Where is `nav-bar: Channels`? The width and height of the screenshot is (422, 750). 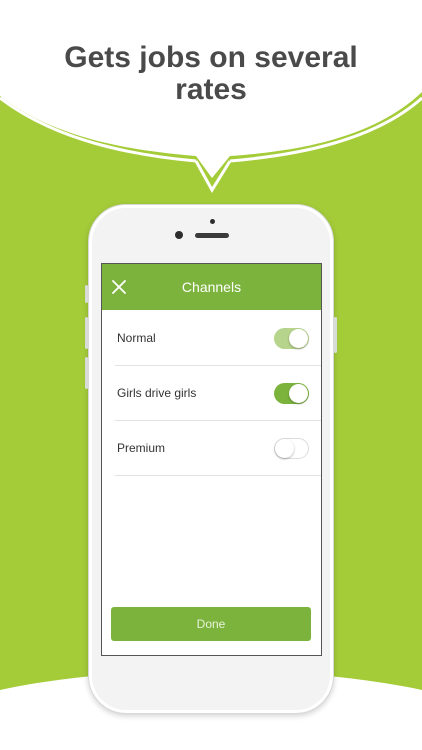 nav-bar: Channels is located at coordinates (211, 287).